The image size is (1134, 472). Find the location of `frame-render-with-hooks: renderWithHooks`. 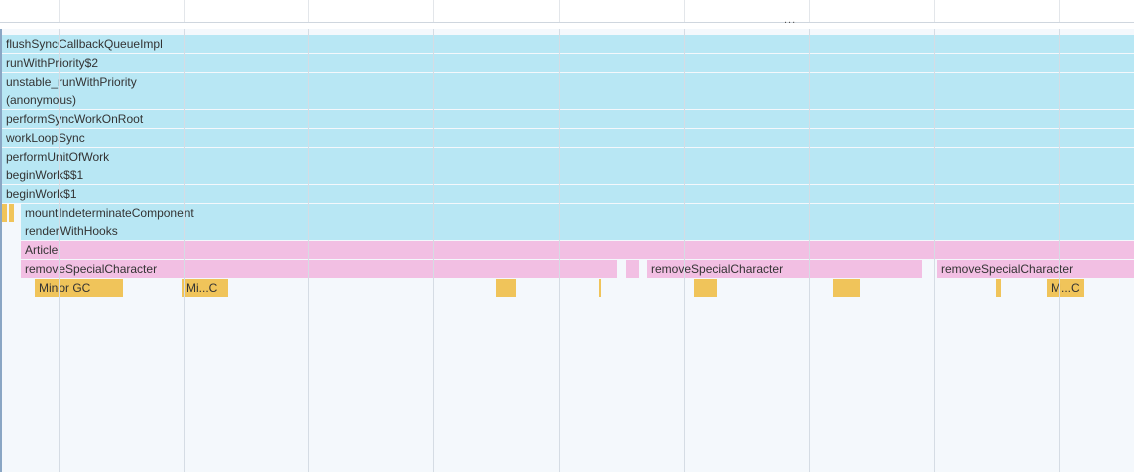

frame-render-with-hooks: renderWithHooks is located at coordinates (577, 231).